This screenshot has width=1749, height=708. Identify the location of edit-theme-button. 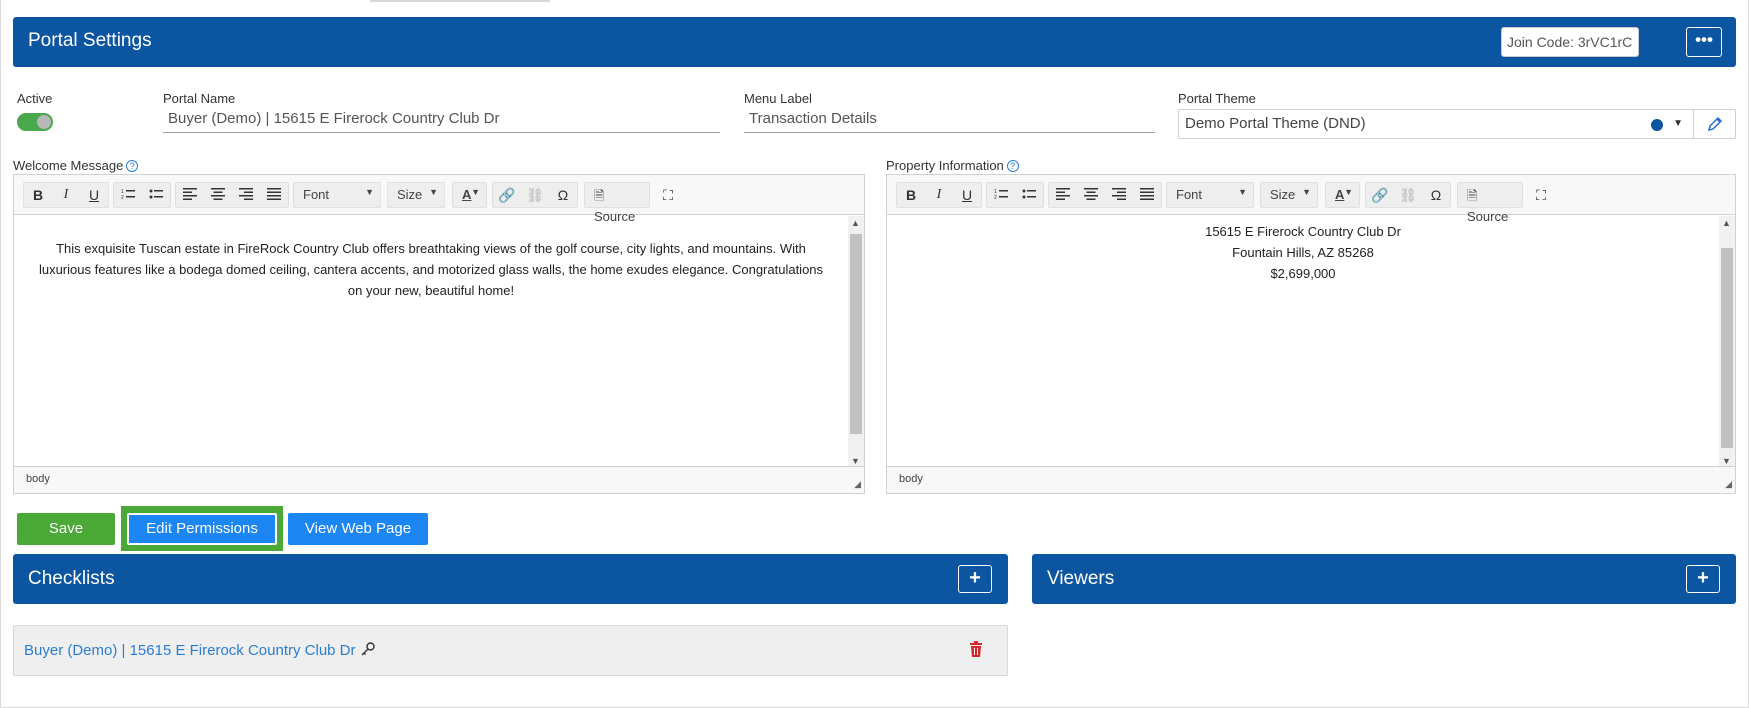
(1714, 124).